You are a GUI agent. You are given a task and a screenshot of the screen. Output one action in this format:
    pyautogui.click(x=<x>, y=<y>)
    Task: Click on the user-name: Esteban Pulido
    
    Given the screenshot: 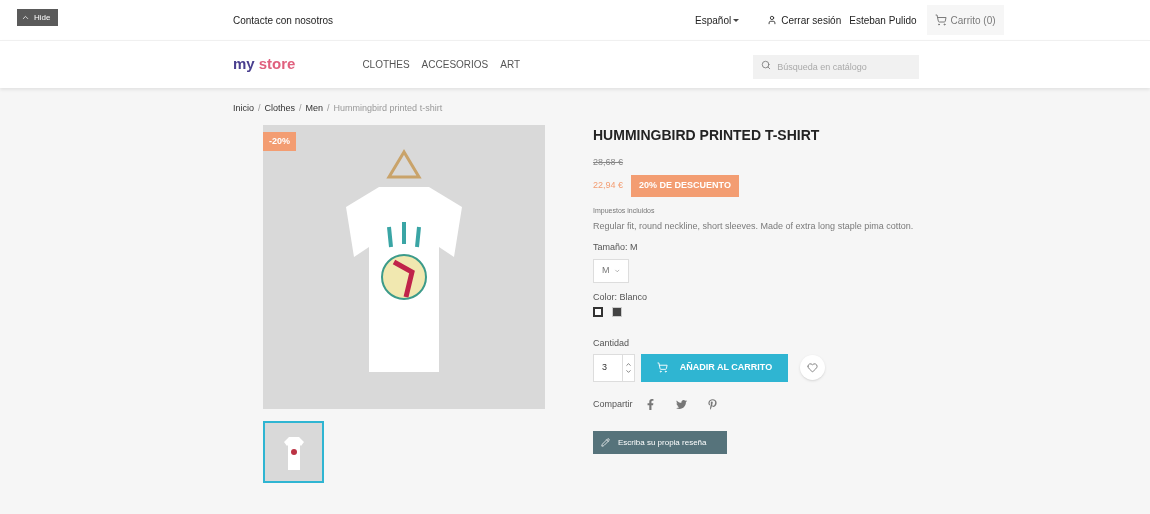 What is the action you would take?
    pyautogui.click(x=883, y=20)
    